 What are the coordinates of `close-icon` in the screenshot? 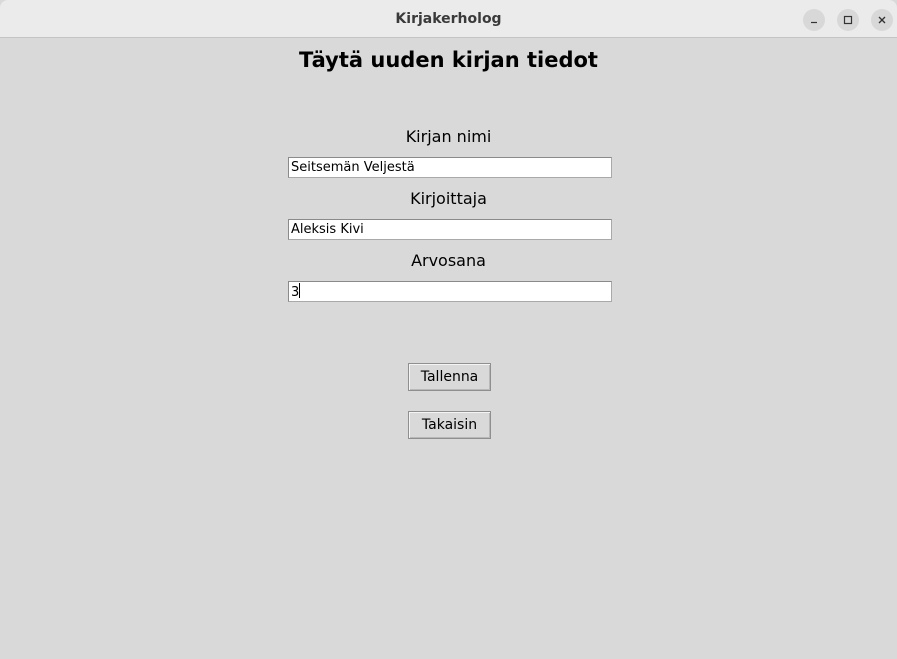 It's located at (882, 20).